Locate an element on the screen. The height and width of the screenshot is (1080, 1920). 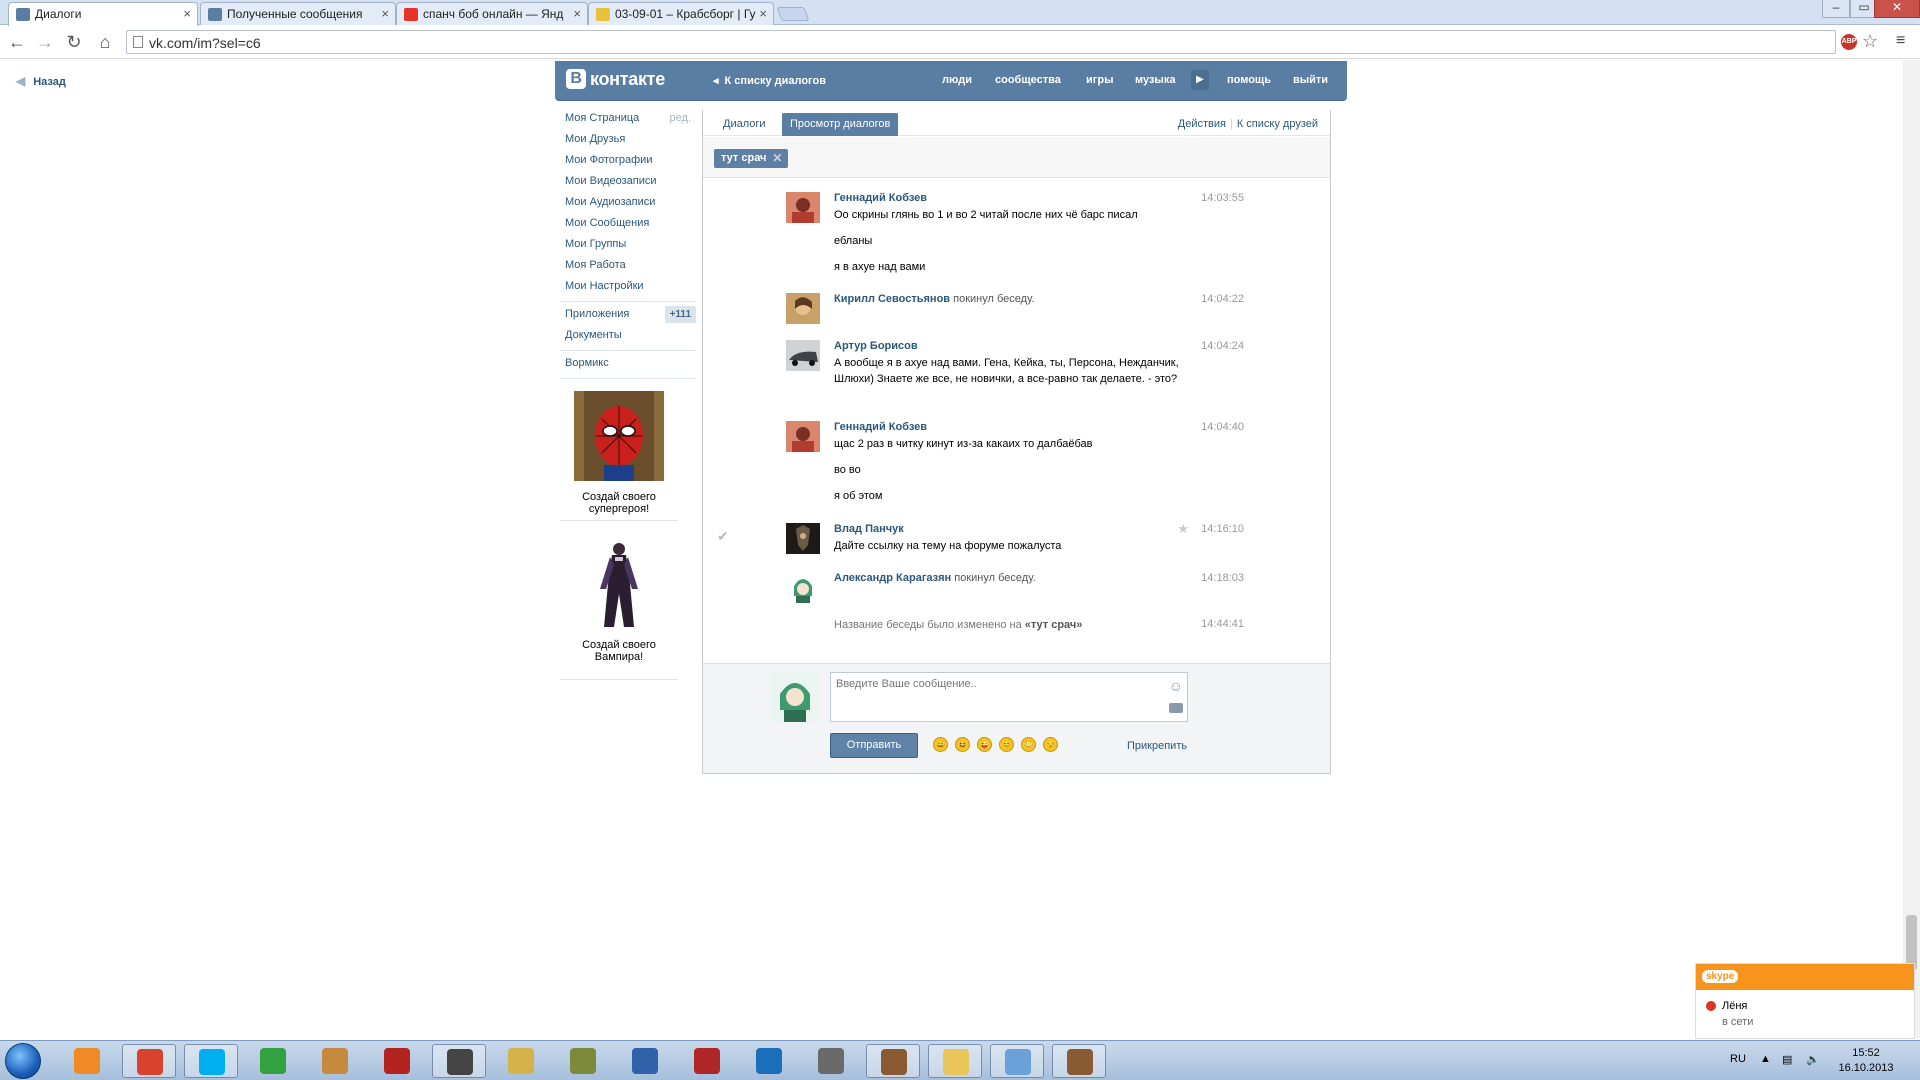
author-name: Александр Карагазян is located at coordinates (892, 578).